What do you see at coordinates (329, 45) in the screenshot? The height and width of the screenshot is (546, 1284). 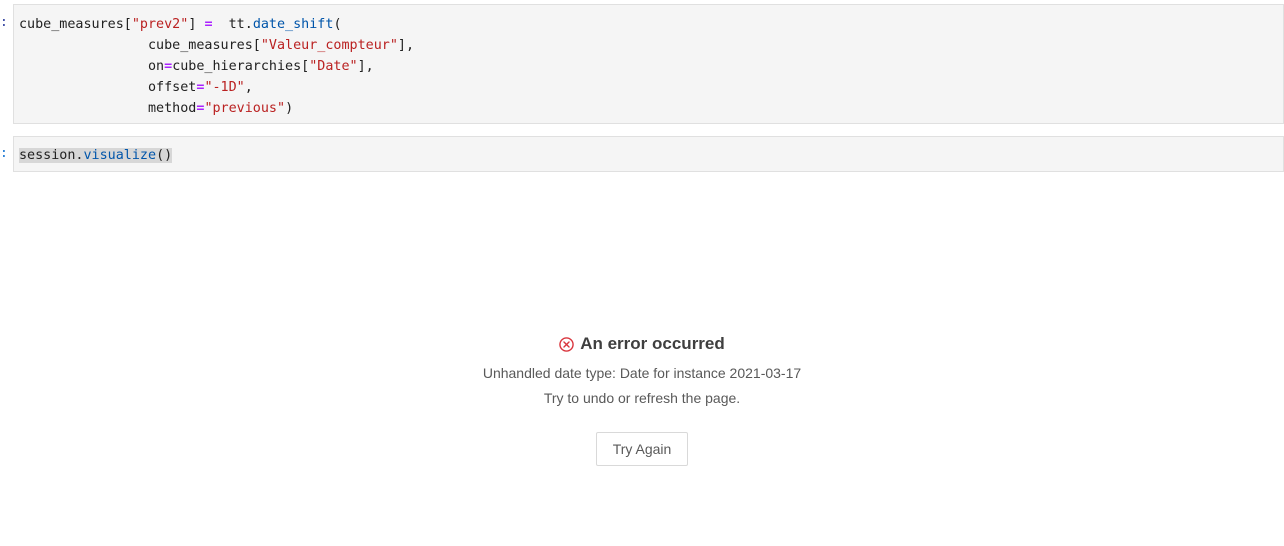 I see `code-token: "Valeur_compteur"` at bounding box center [329, 45].